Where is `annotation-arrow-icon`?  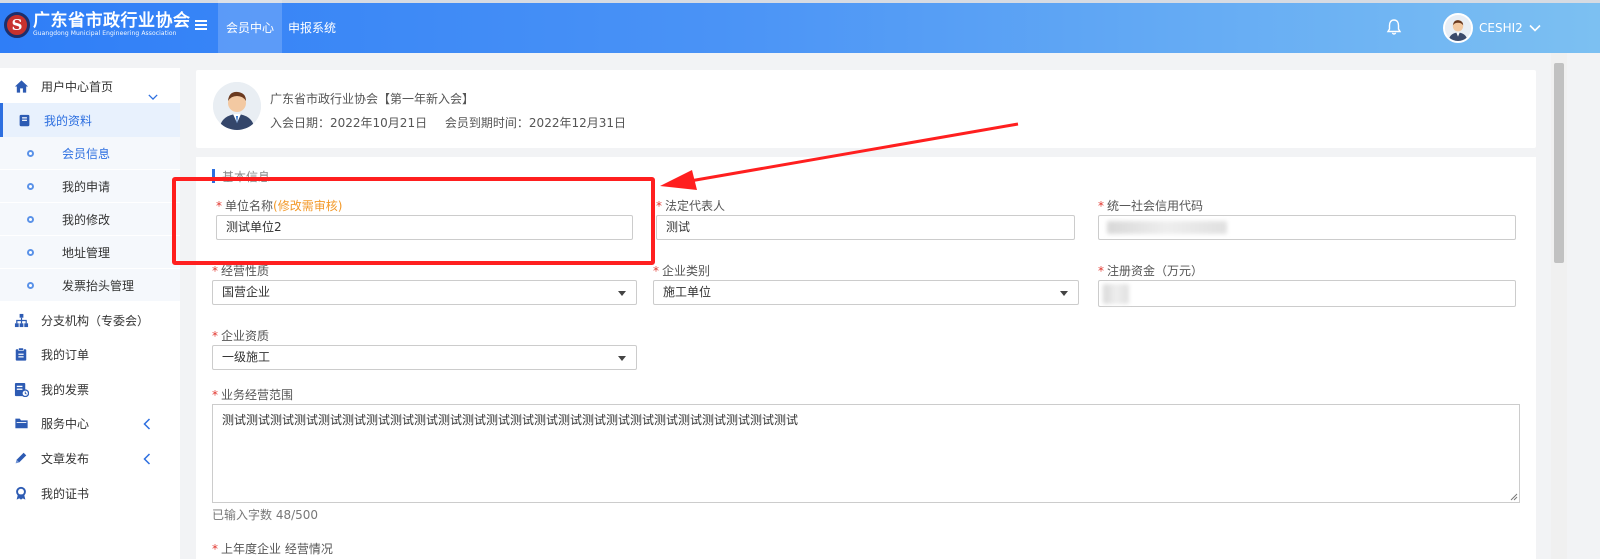 annotation-arrow-icon is located at coordinates (839, 156).